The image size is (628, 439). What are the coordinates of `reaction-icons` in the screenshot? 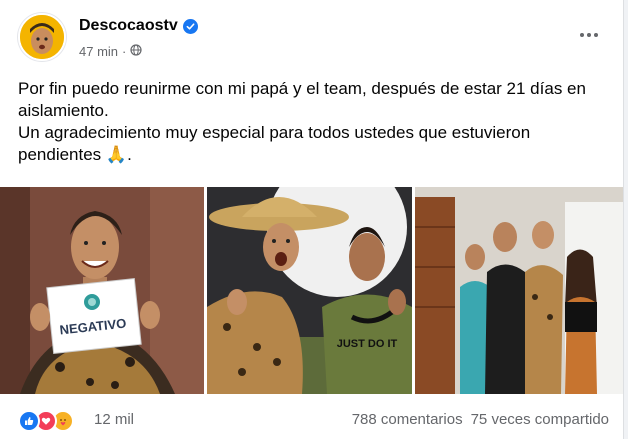 It's located at (46, 421).